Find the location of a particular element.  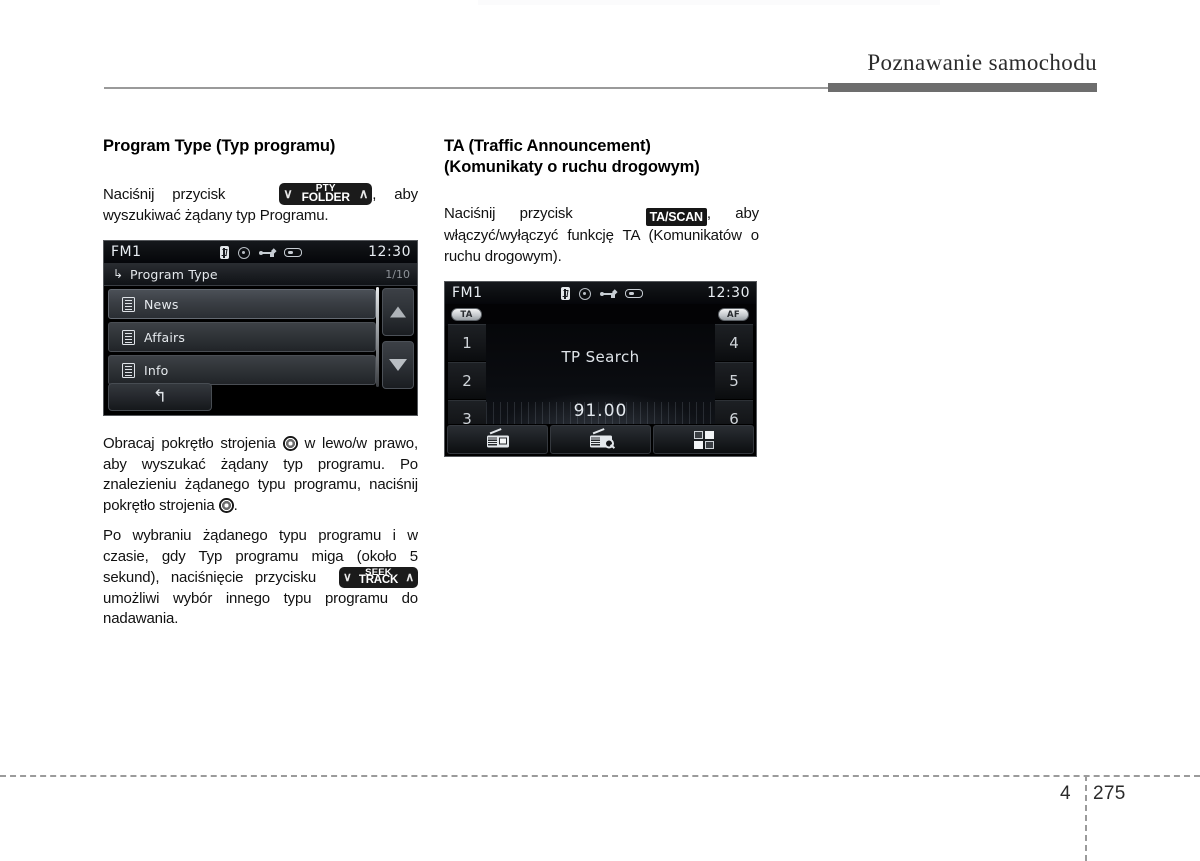

scrollbar-track is located at coordinates (377, 337).